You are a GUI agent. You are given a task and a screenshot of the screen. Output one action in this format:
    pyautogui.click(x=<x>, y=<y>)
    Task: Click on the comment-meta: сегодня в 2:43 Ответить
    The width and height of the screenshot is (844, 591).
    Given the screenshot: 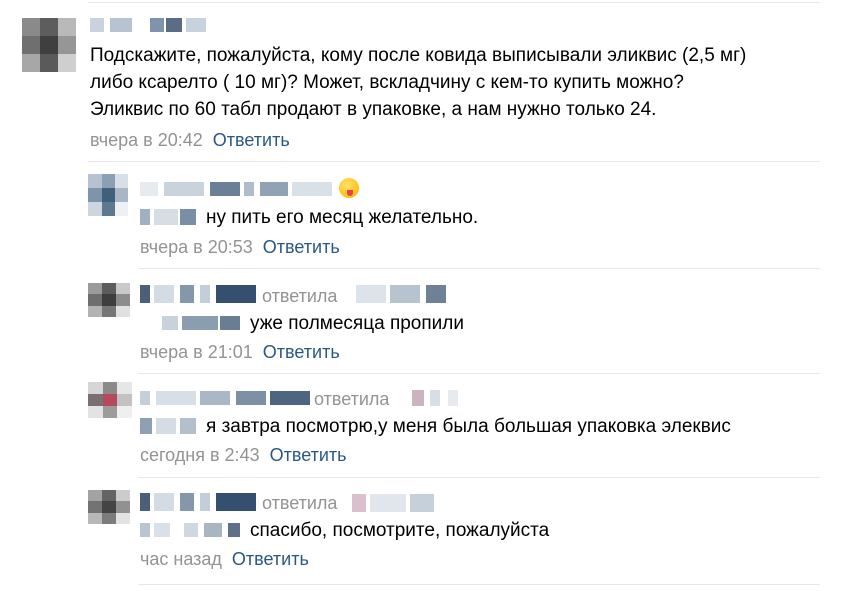 What is the action you would take?
    pyautogui.click(x=243, y=455)
    